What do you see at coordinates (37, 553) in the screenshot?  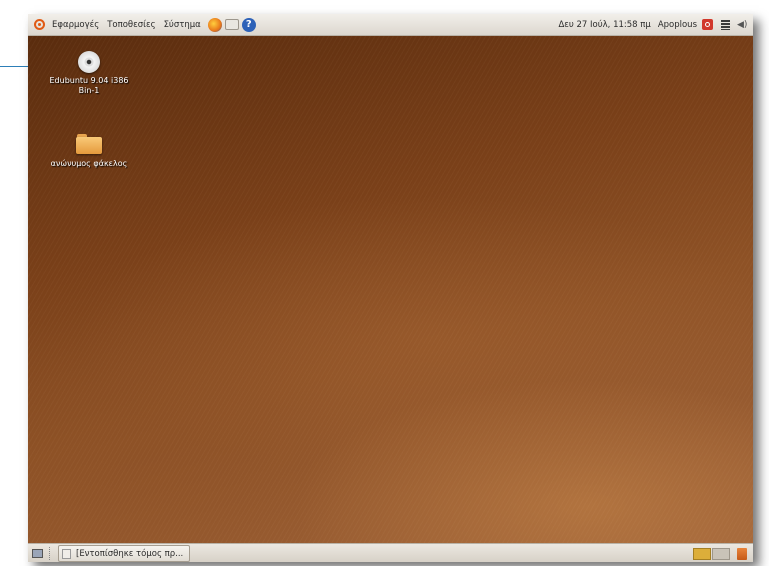 I see `show-desktop-icon` at bounding box center [37, 553].